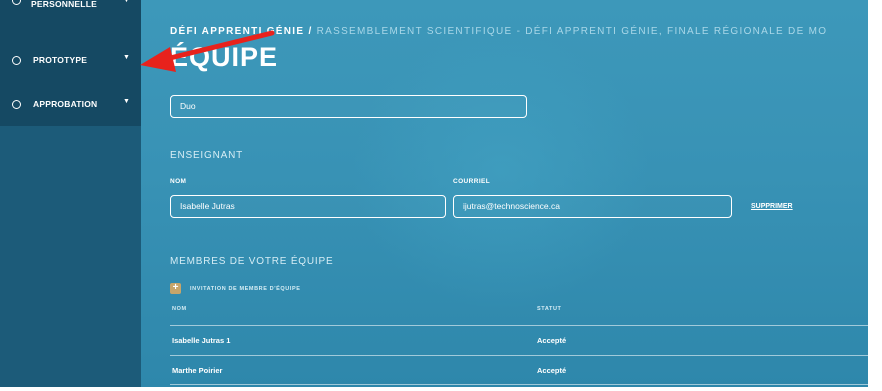 The image size is (882, 391). I want to click on teacher-email-field: ijutras@technoscience.ca, so click(592, 206).